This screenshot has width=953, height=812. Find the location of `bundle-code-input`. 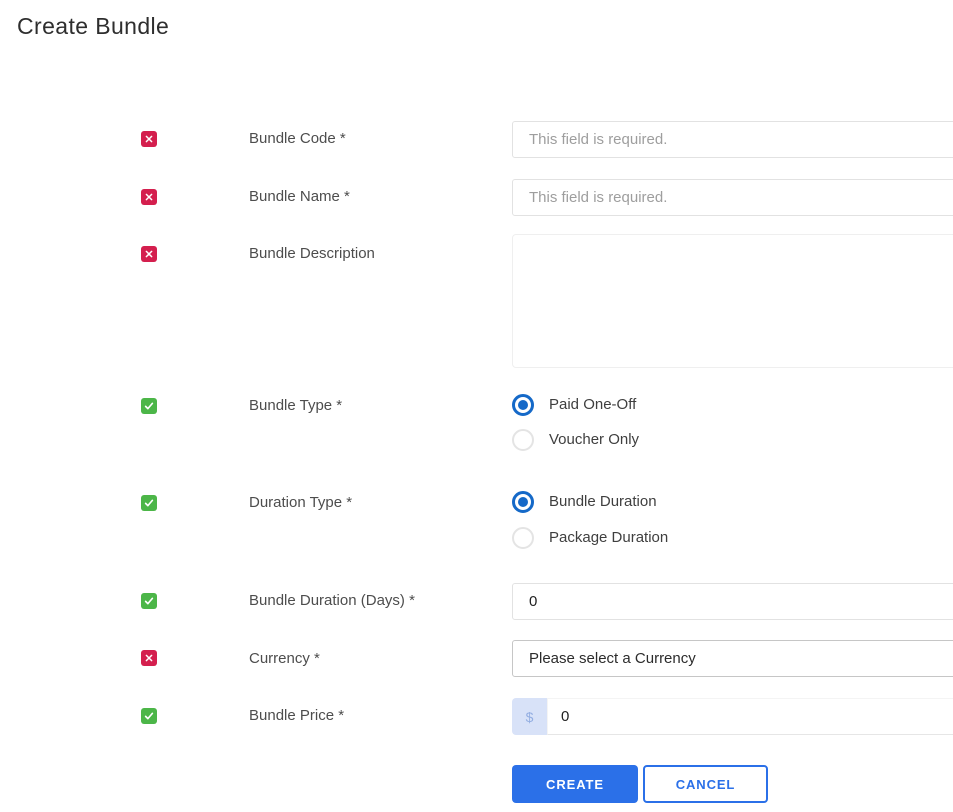

bundle-code-input is located at coordinates (732, 139).